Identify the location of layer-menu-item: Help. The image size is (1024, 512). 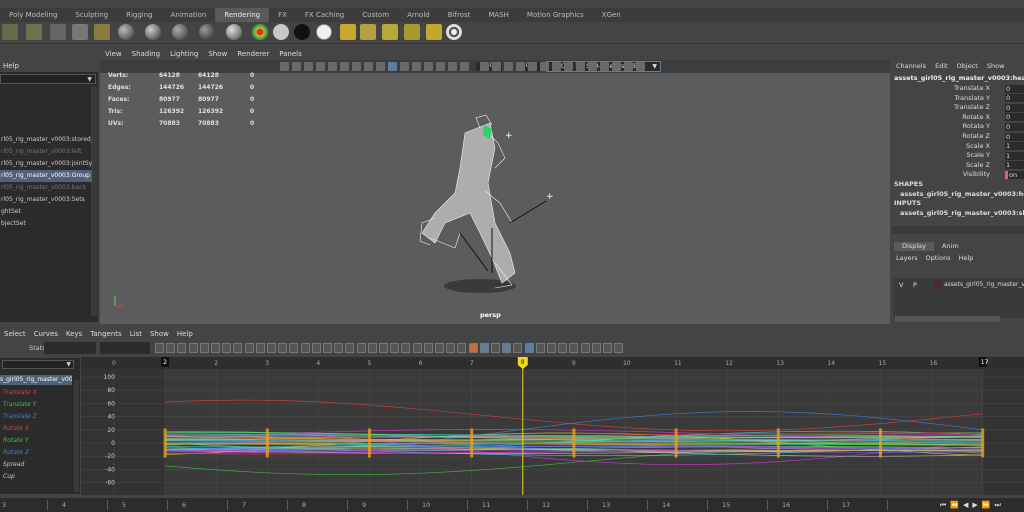
(966, 258).